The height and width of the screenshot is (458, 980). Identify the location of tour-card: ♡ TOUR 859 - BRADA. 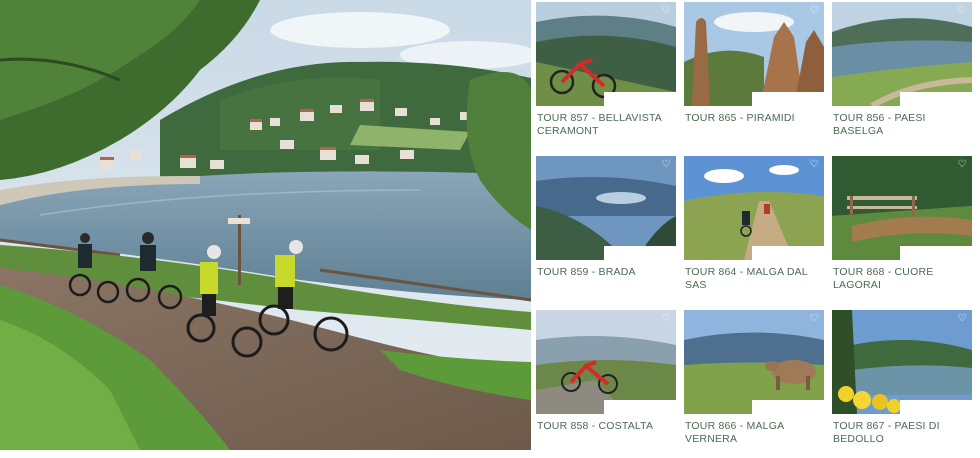
(606, 230).